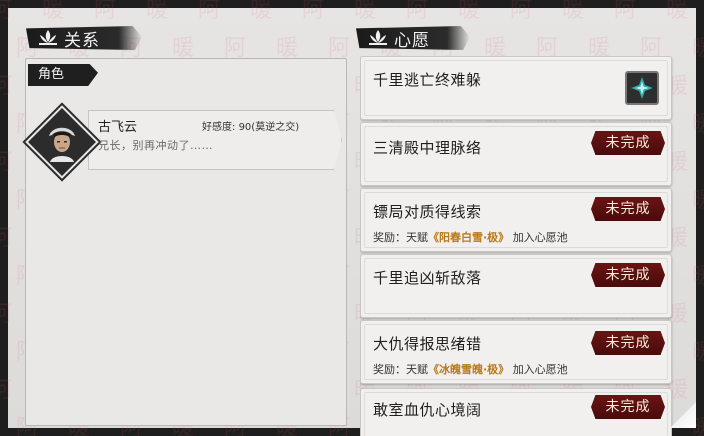 This screenshot has width=704, height=436. I want to click on avatar, so click(62, 142).